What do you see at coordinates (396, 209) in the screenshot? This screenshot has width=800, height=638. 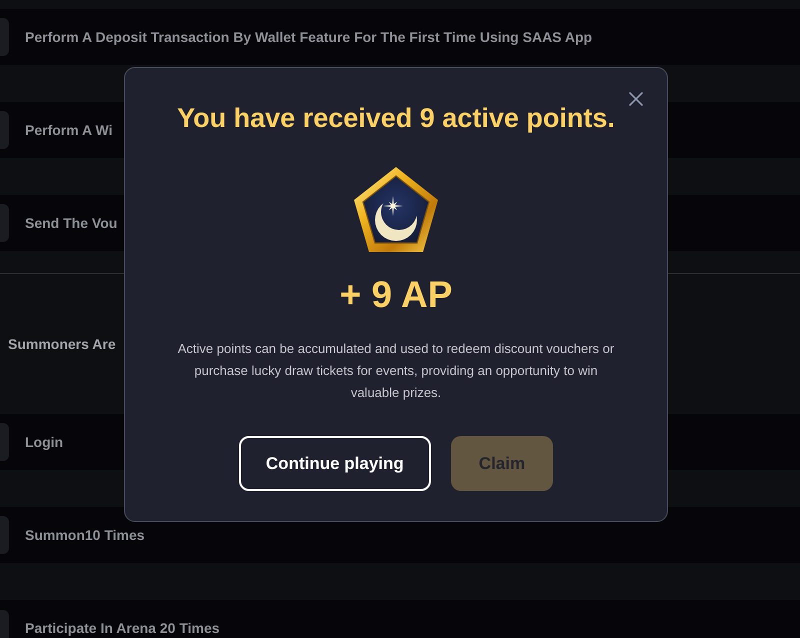 I see `crescent-badge-icon` at bounding box center [396, 209].